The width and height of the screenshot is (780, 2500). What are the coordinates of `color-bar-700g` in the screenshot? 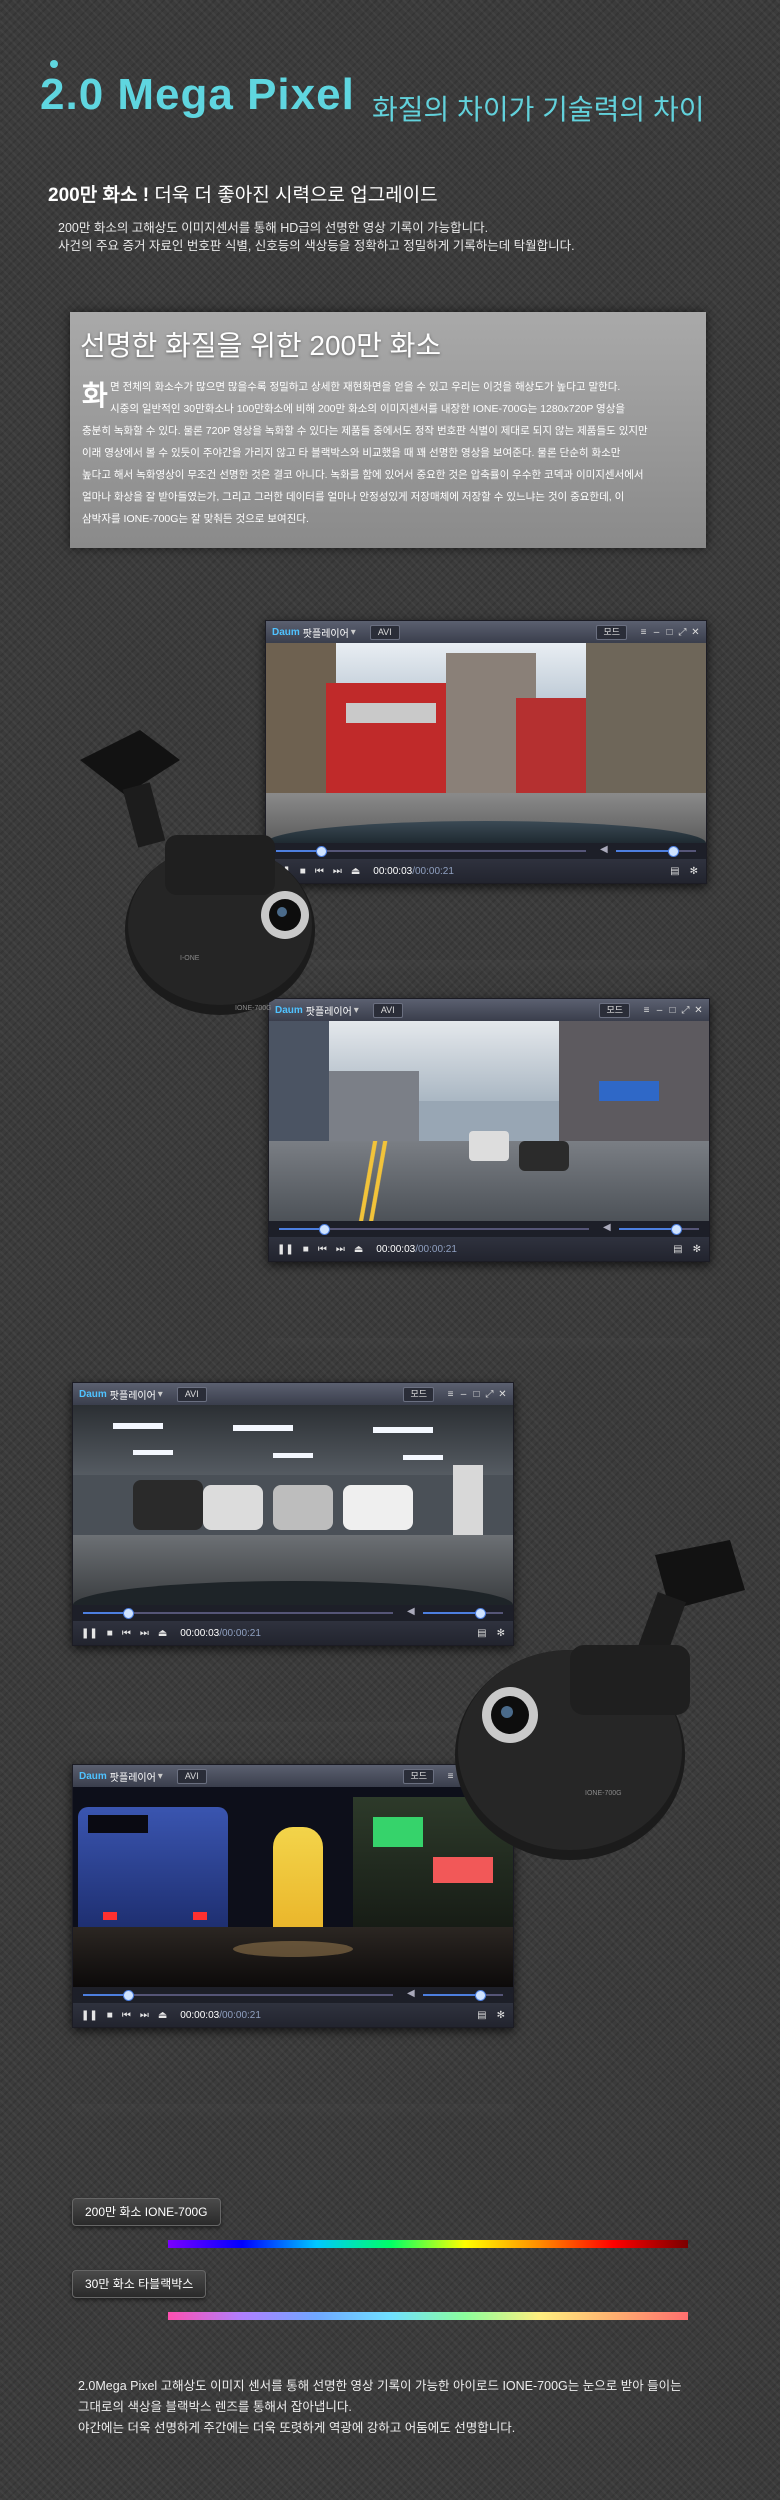 It's located at (428, 2244).